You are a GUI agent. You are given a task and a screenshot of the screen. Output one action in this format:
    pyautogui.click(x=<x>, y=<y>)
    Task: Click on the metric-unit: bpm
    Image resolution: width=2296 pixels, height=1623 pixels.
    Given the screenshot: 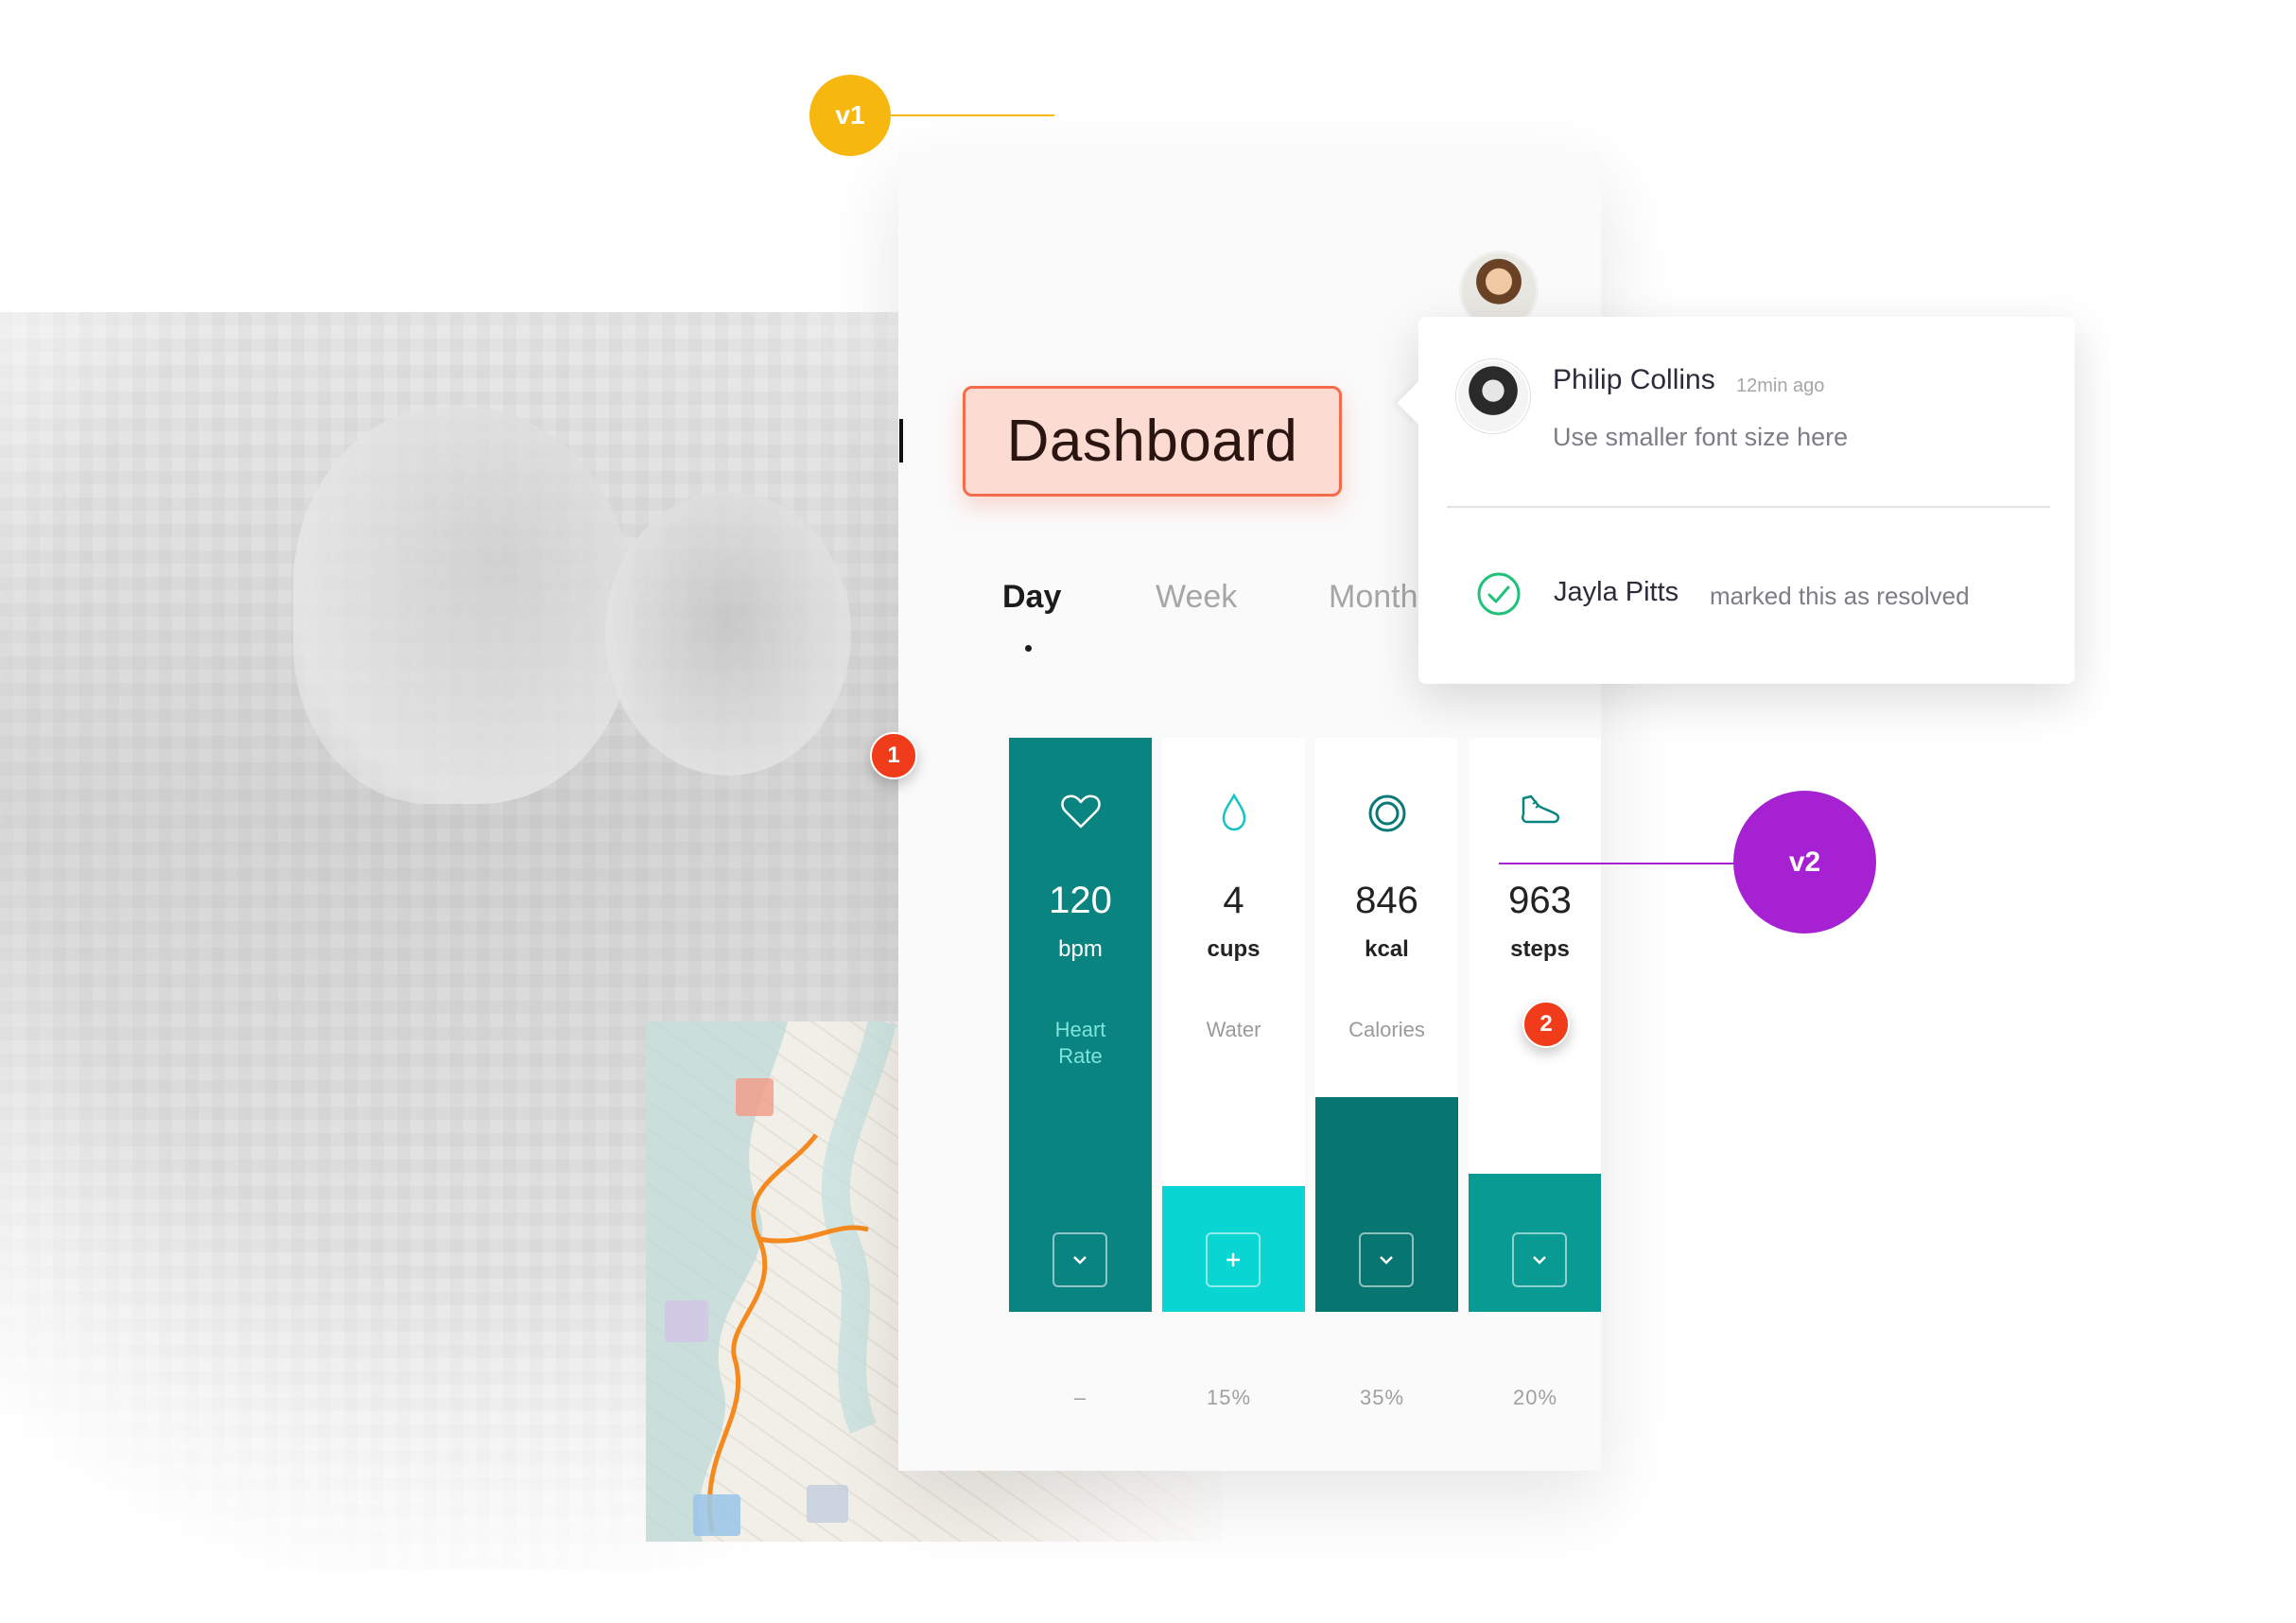 What is the action you would take?
    pyautogui.click(x=1080, y=949)
    